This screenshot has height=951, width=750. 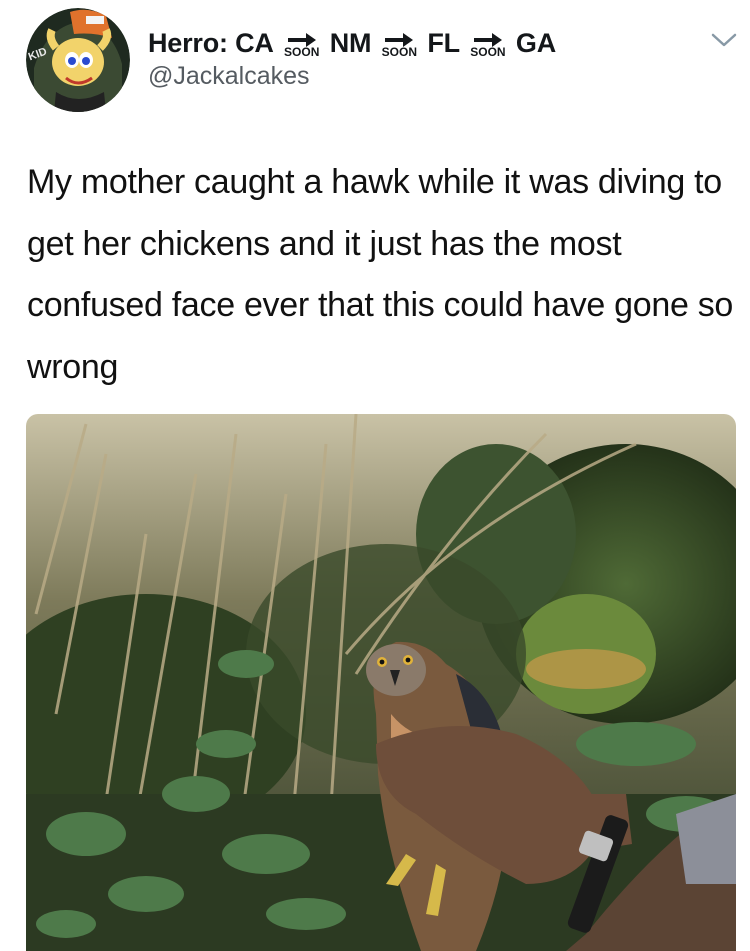 I want to click on display-name: Herro: CA SOON NM SOON FL SOON GA, so click(x=352, y=43).